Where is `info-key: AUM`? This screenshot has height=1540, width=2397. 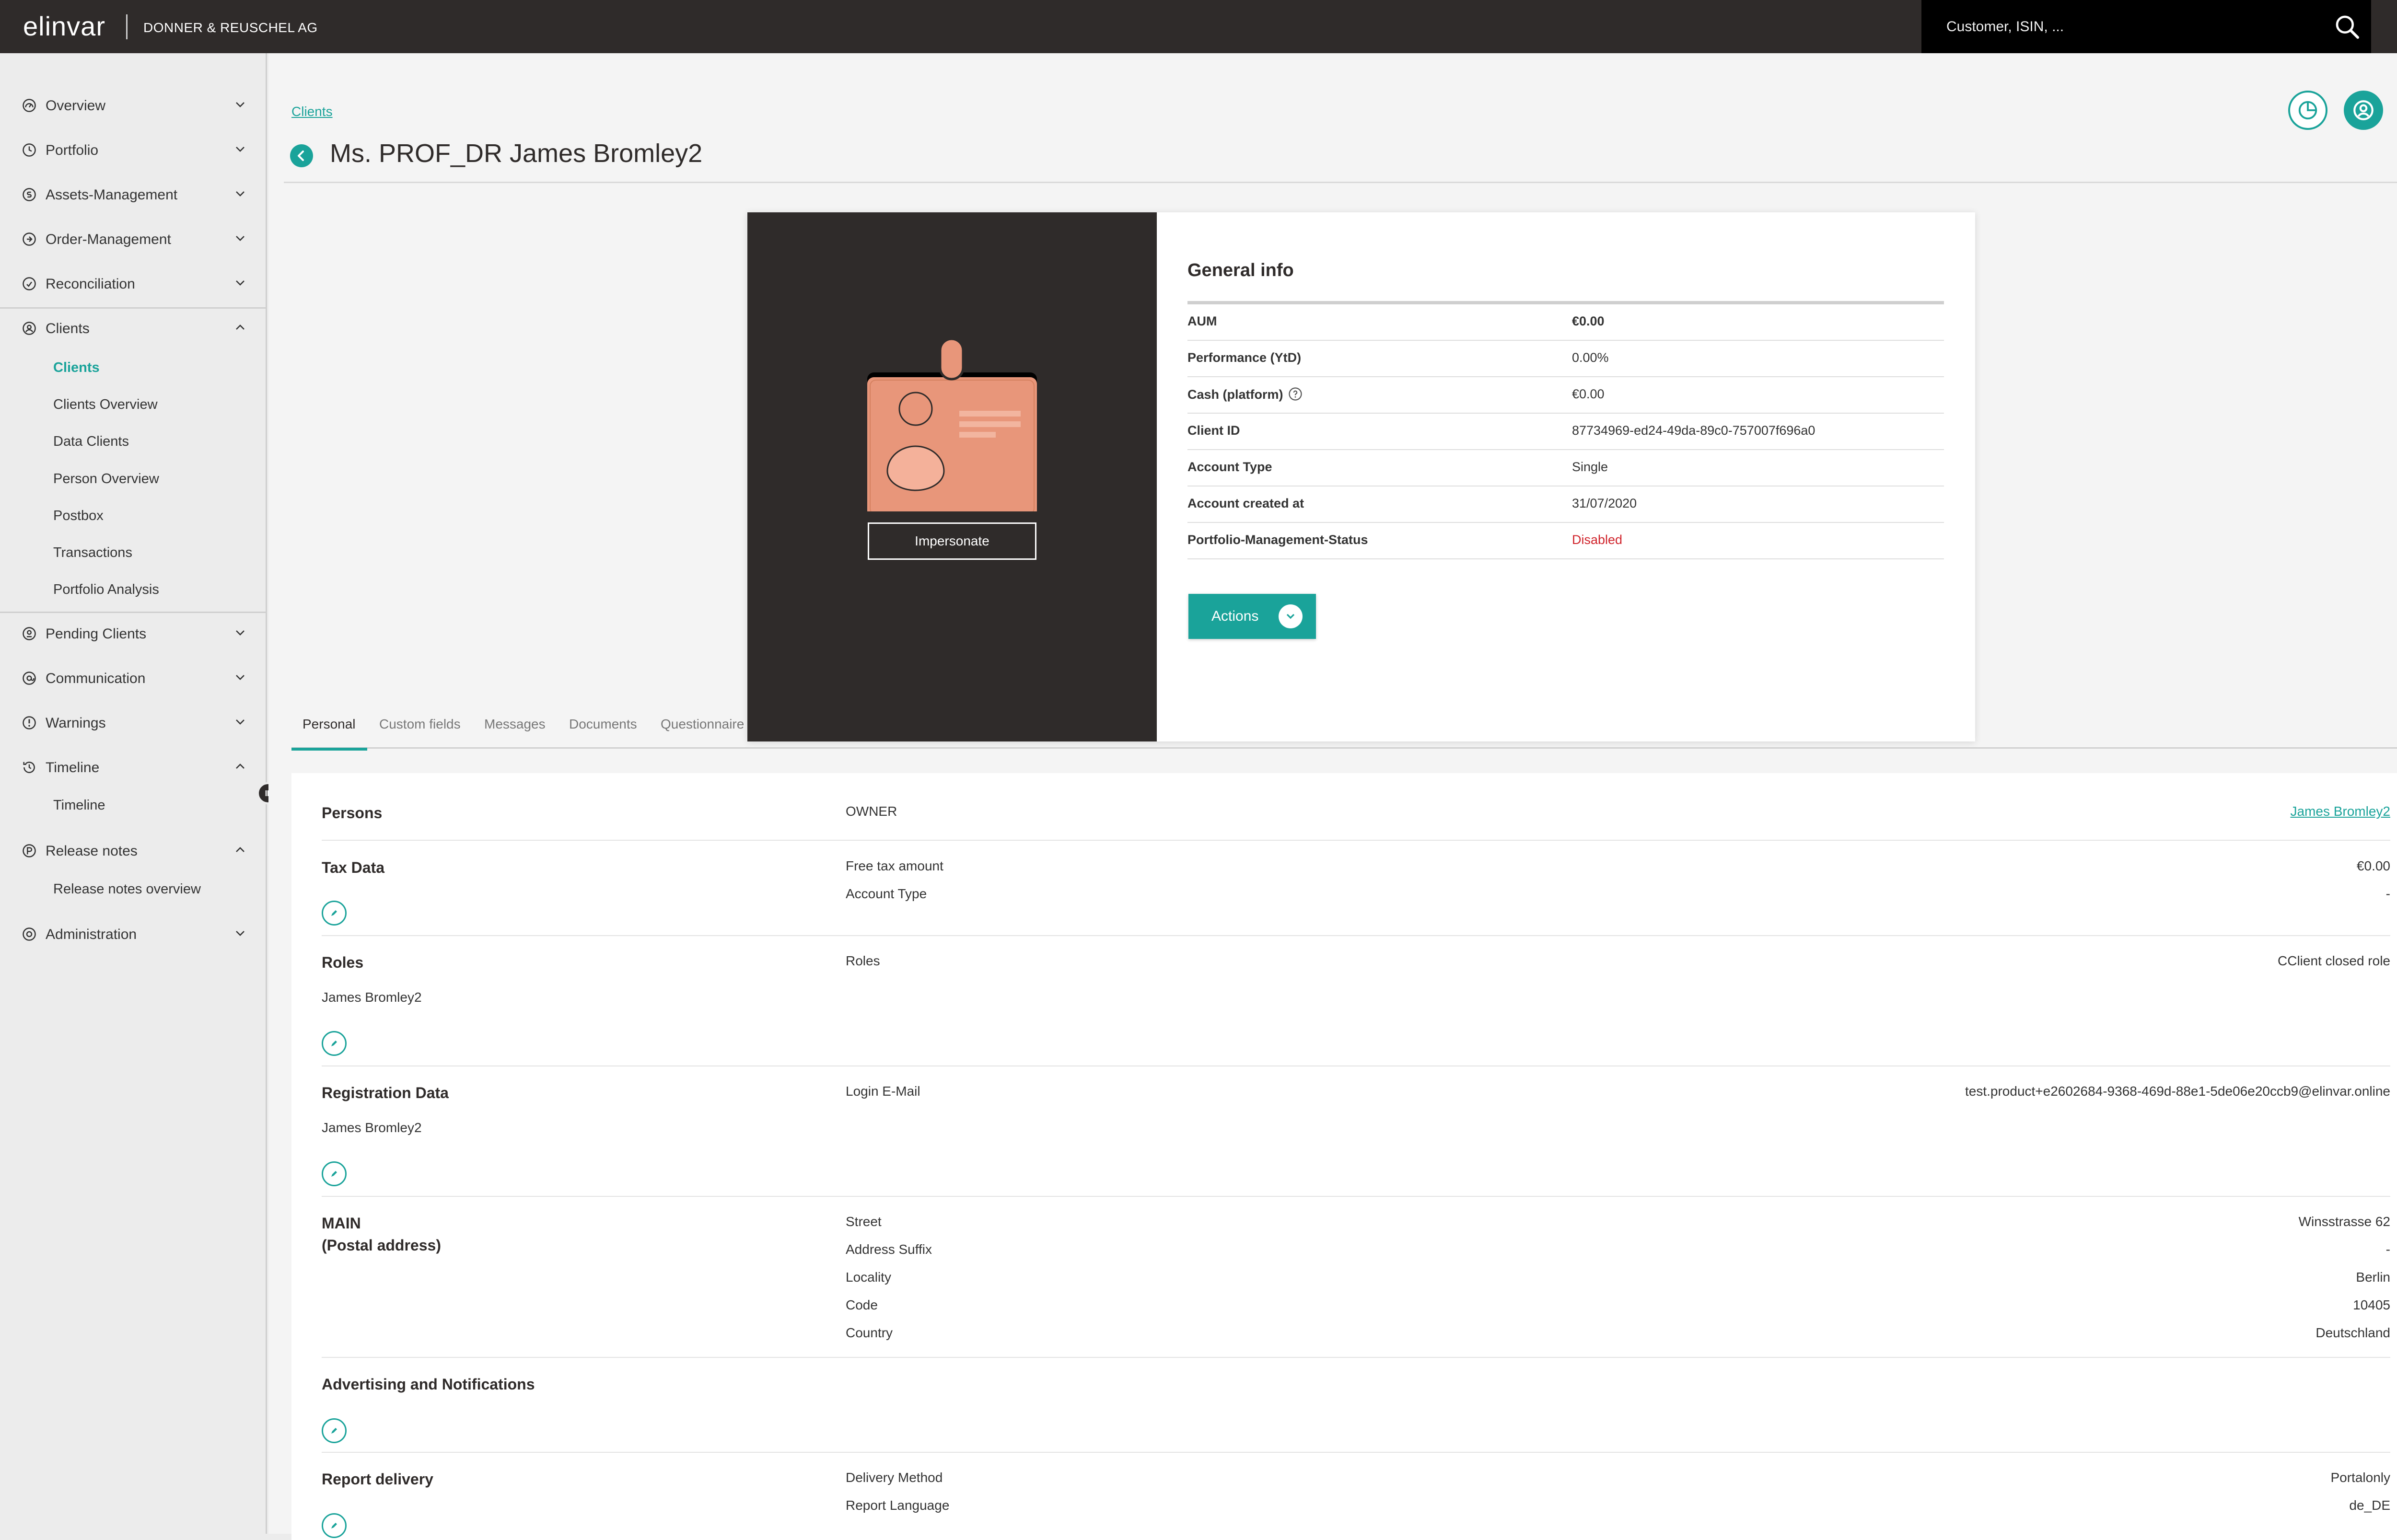
info-key: AUM is located at coordinates (1202, 321).